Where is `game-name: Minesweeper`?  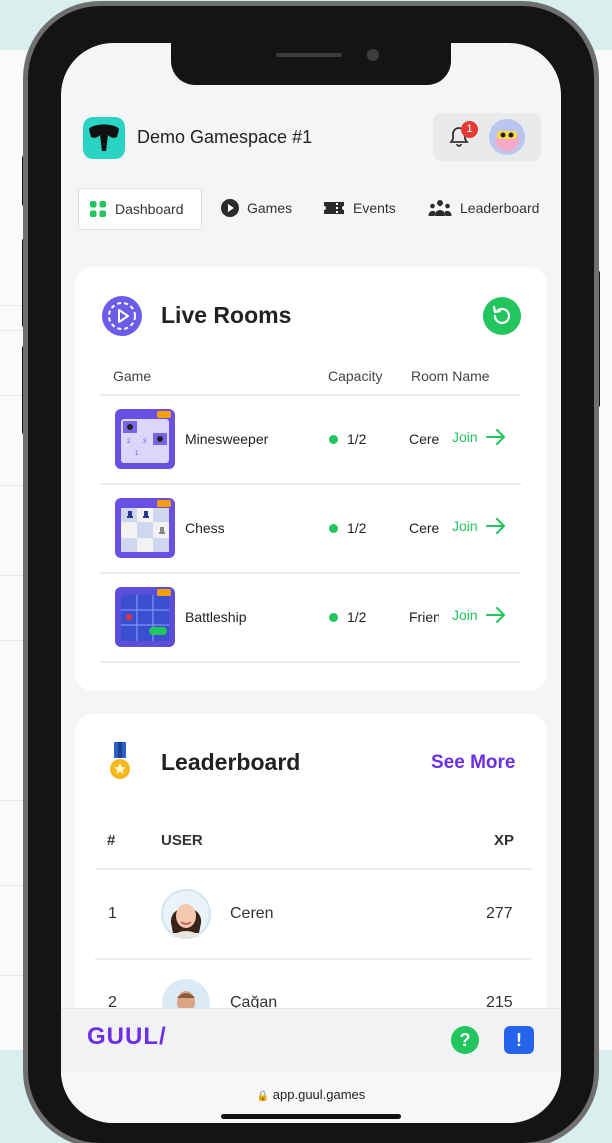 game-name: Minesweeper is located at coordinates (227, 439).